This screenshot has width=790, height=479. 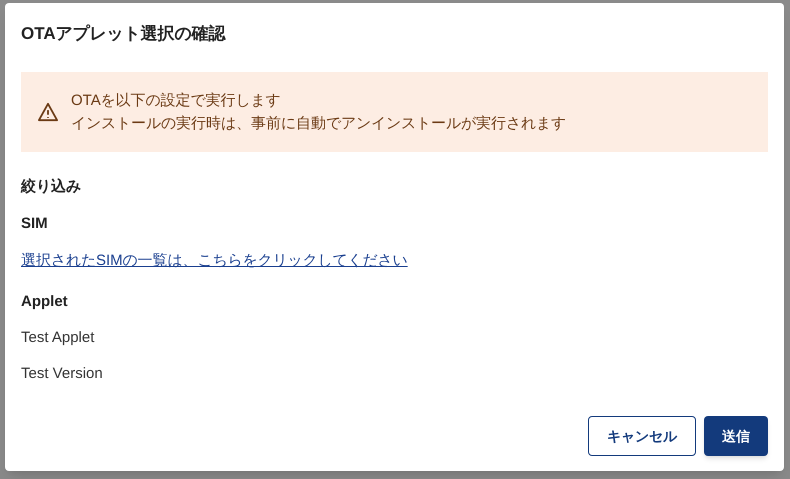 I want to click on warning-text: インストールの実行時は、事前に自動でアンインストールが実行されます, so click(x=318, y=124).